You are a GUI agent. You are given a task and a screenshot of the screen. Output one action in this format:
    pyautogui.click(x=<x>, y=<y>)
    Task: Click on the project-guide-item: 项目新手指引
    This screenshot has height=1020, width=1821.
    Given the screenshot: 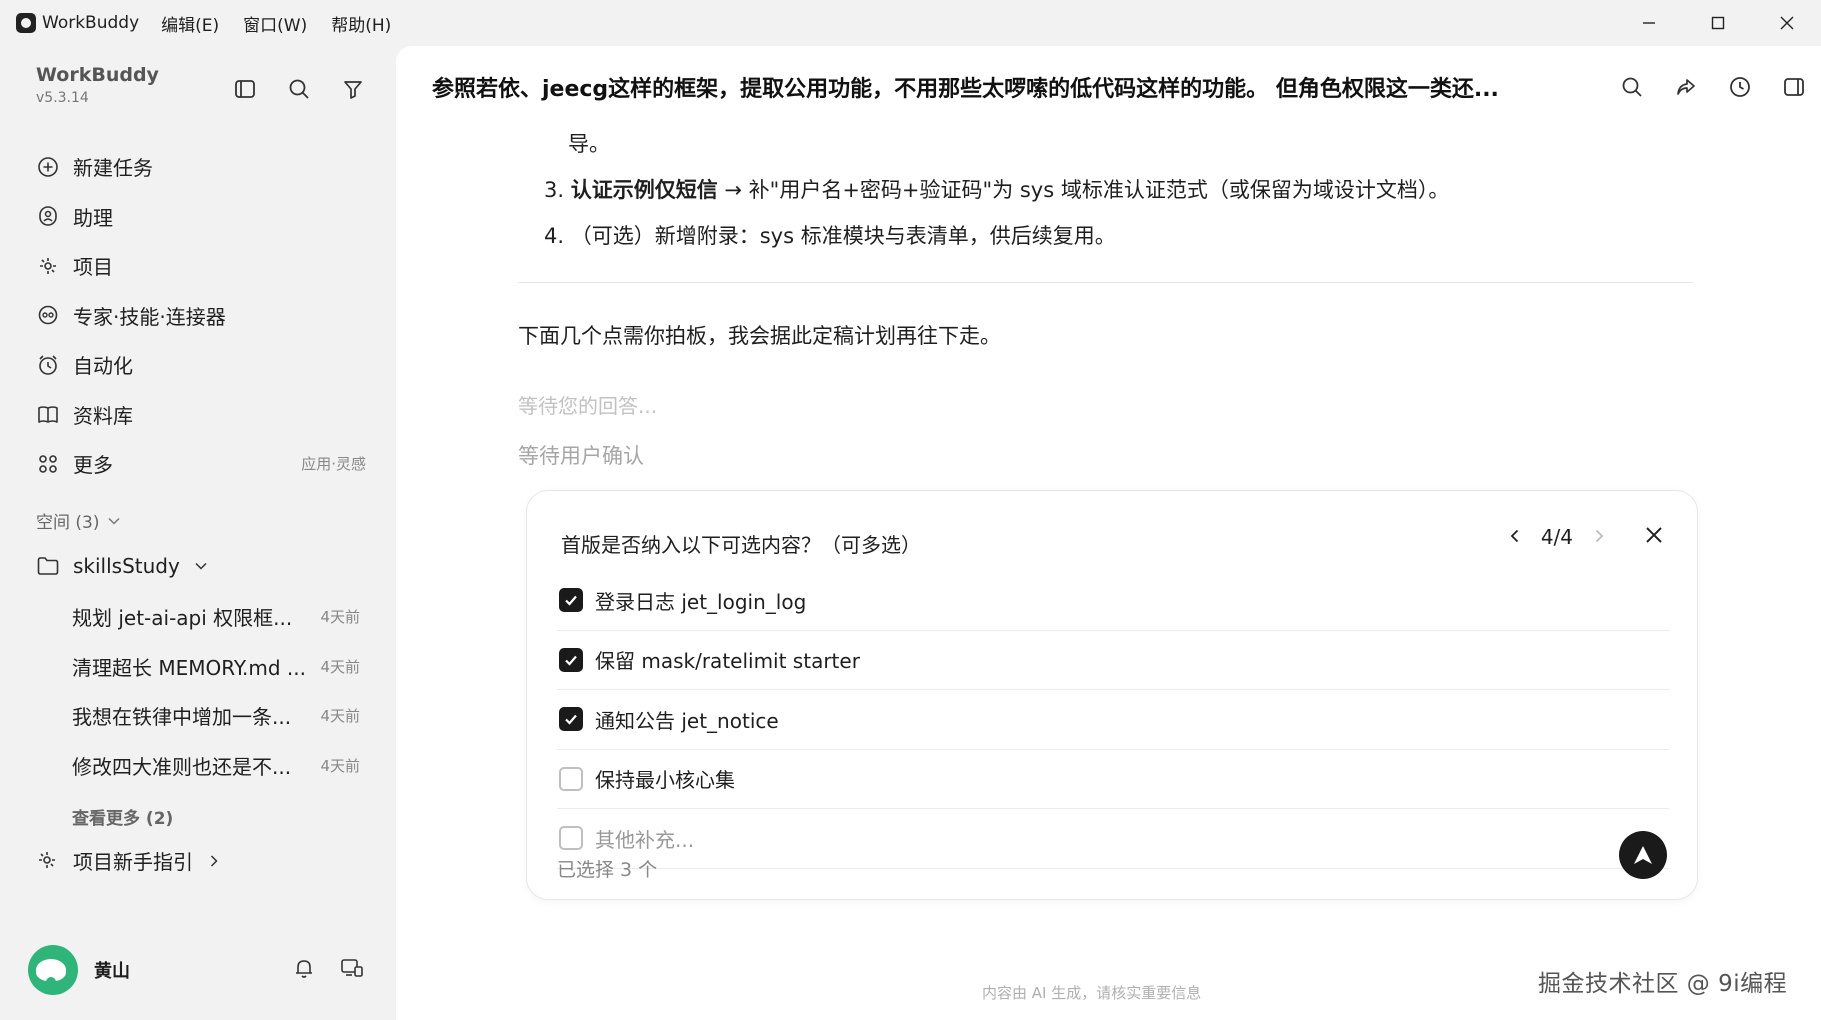 What is the action you would take?
    pyautogui.click(x=128, y=860)
    